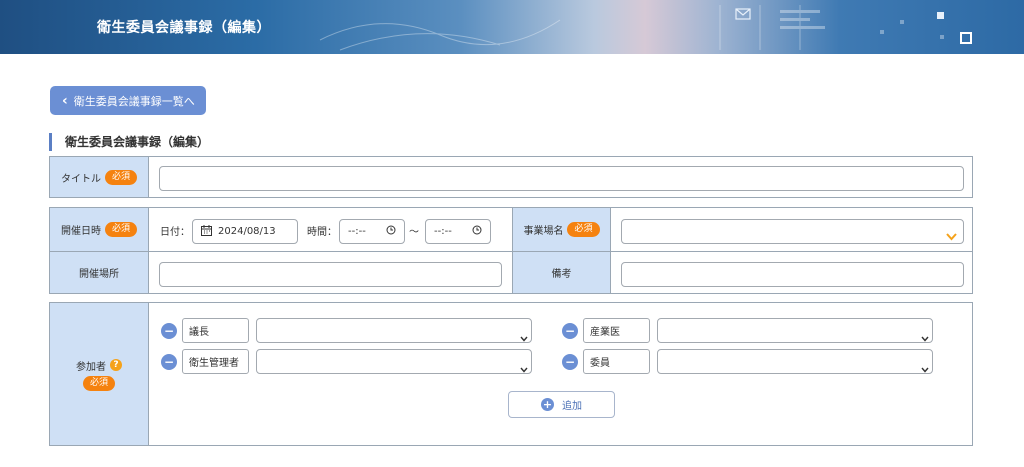 The height and width of the screenshot is (467, 1024). Describe the element at coordinates (458, 231) in the screenshot. I see `time-end-input: --:--` at that location.